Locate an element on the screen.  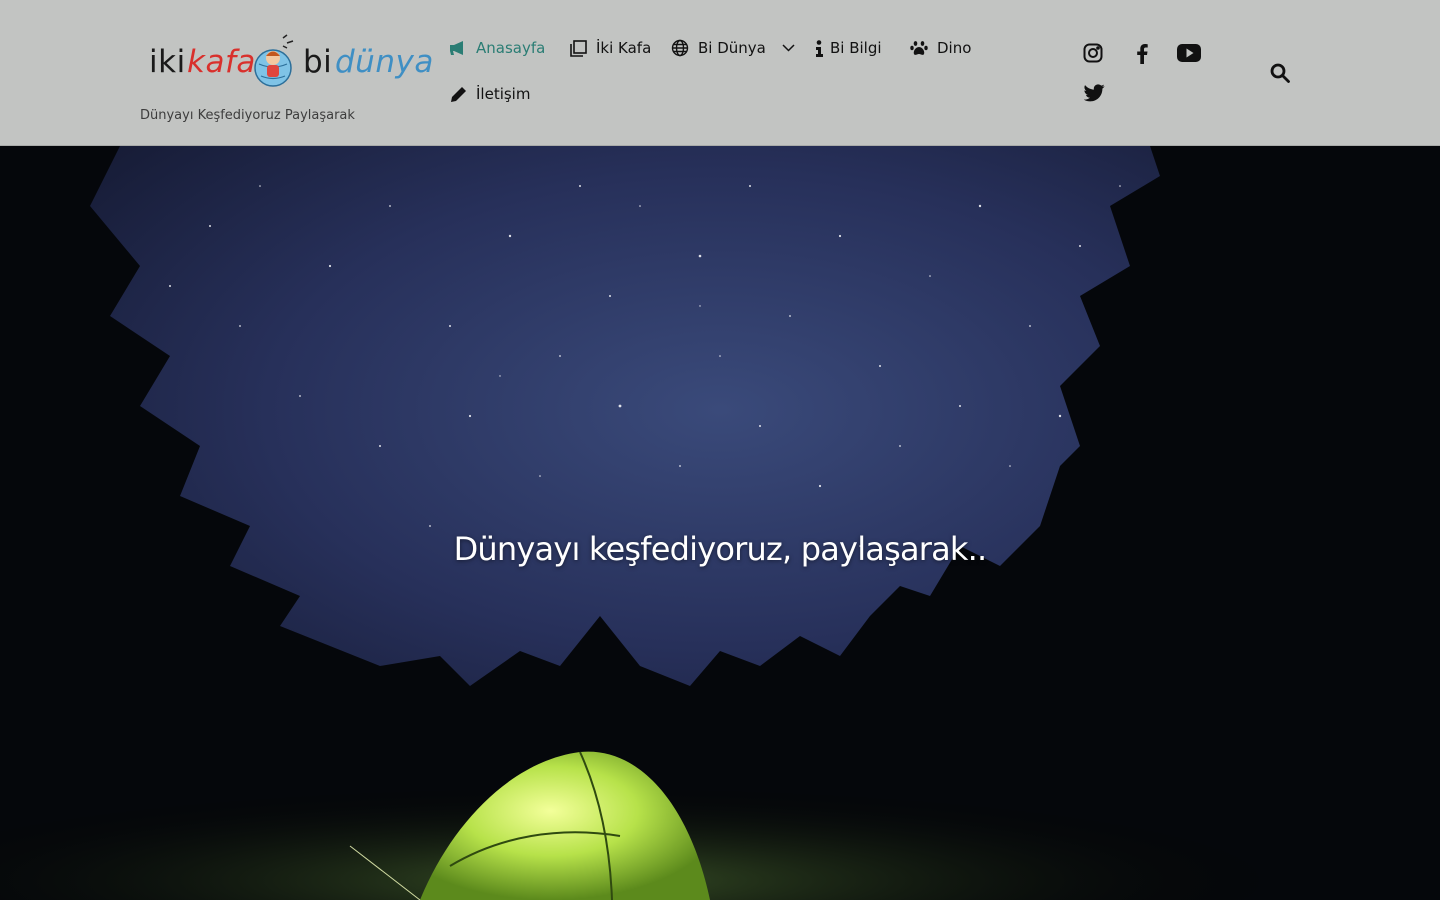
pencil-icon is located at coordinates (458, 94).